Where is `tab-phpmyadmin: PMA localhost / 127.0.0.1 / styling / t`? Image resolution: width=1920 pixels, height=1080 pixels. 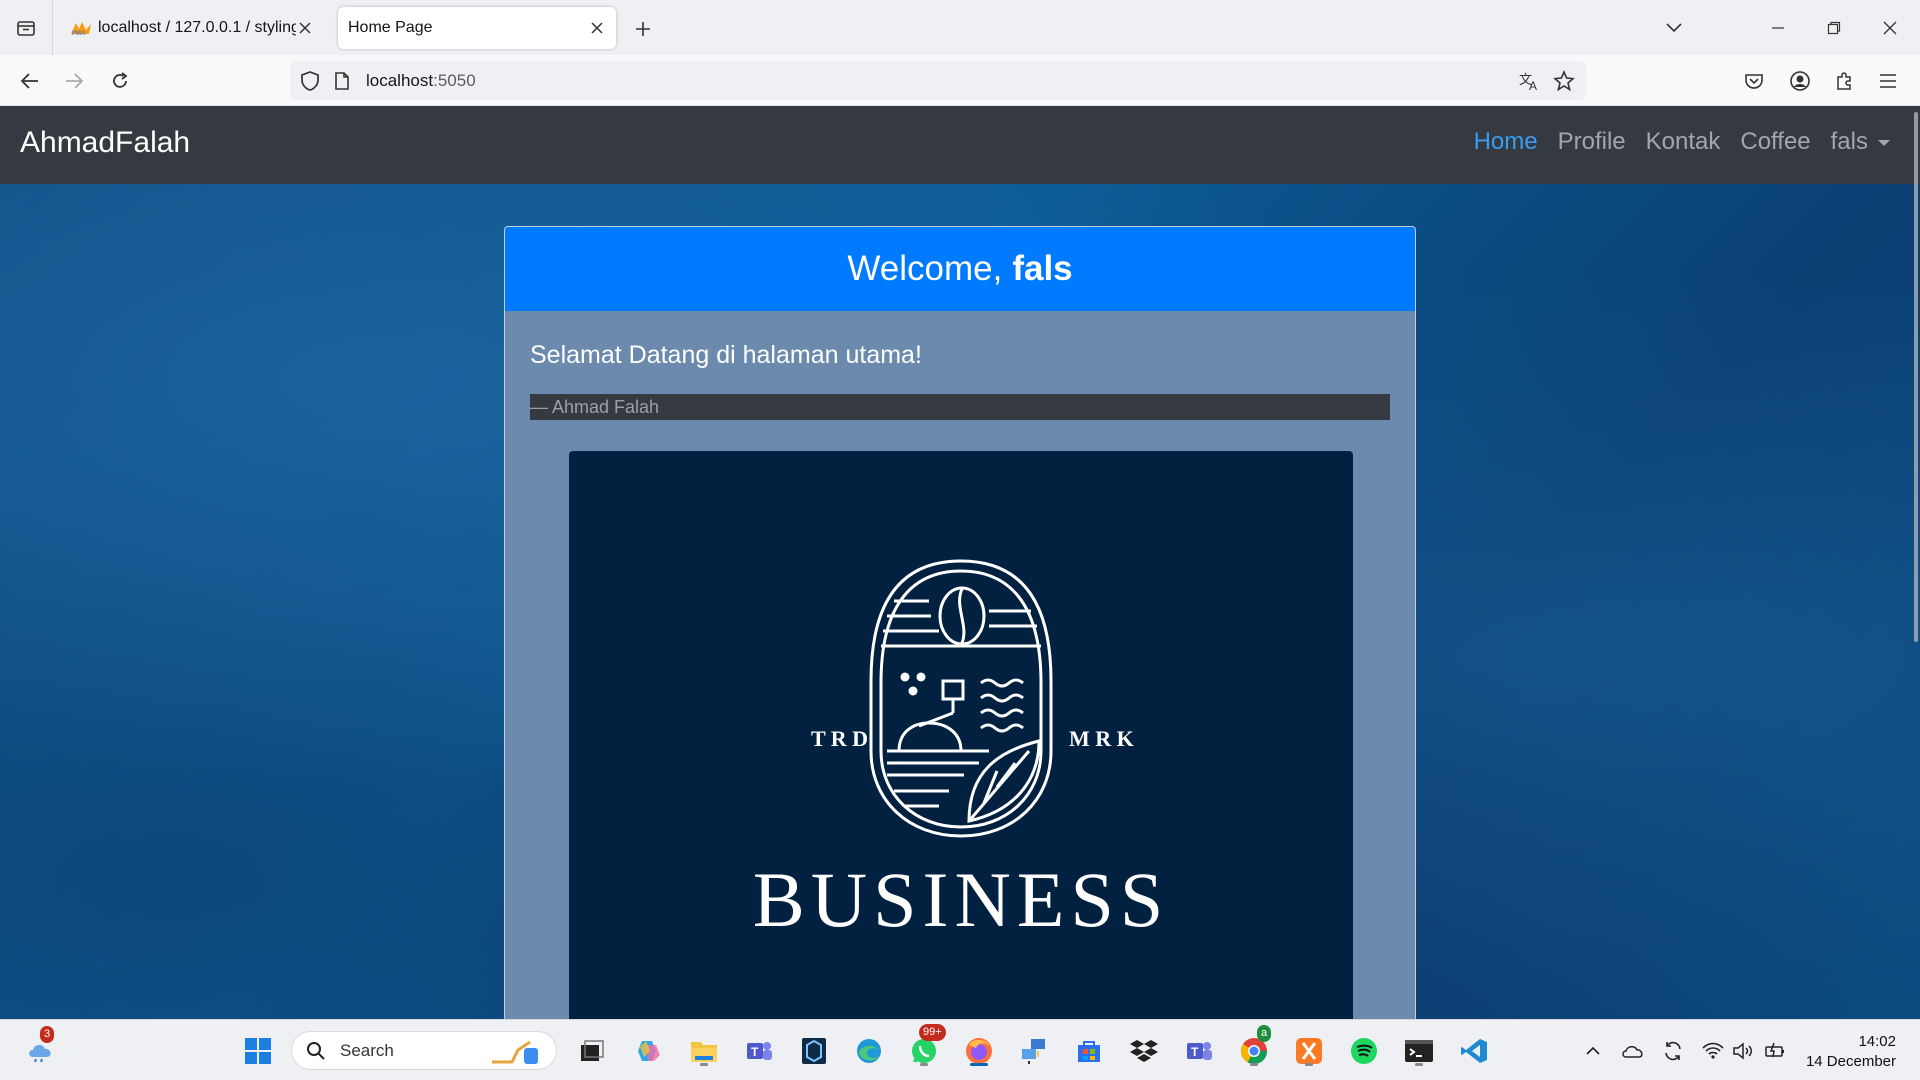
tab-phpmyadmin: PMA localhost / 127.0.0.1 / styling / t is located at coordinates (192, 28).